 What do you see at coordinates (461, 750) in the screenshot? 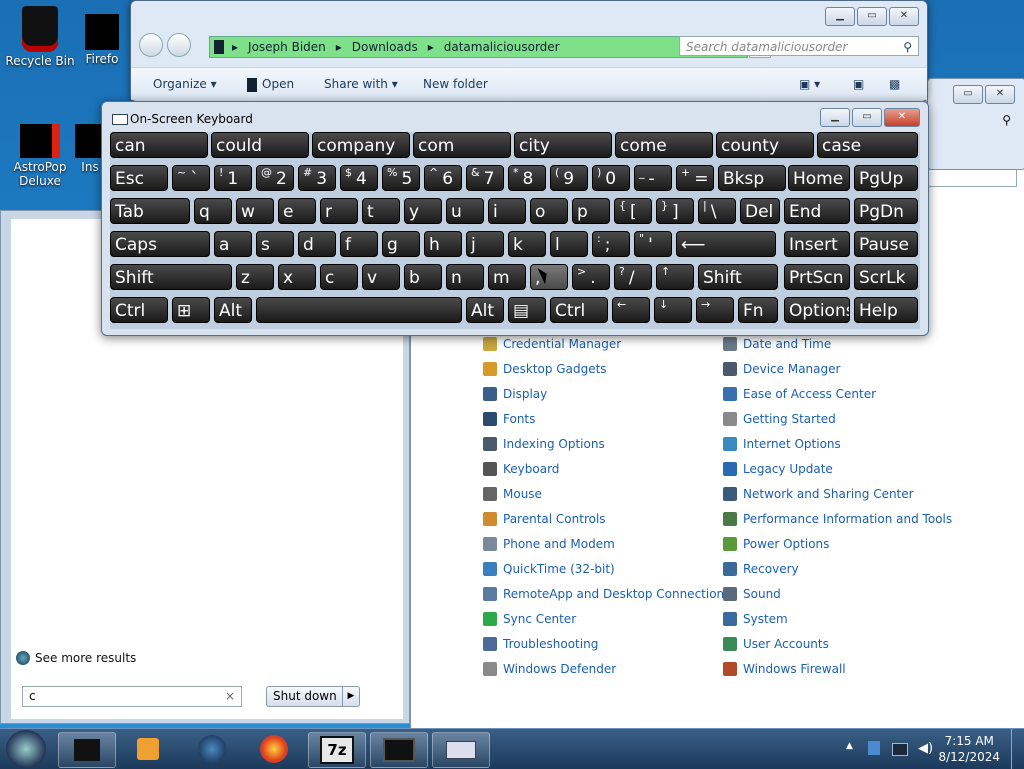
I see `taskbar-osk-button` at bounding box center [461, 750].